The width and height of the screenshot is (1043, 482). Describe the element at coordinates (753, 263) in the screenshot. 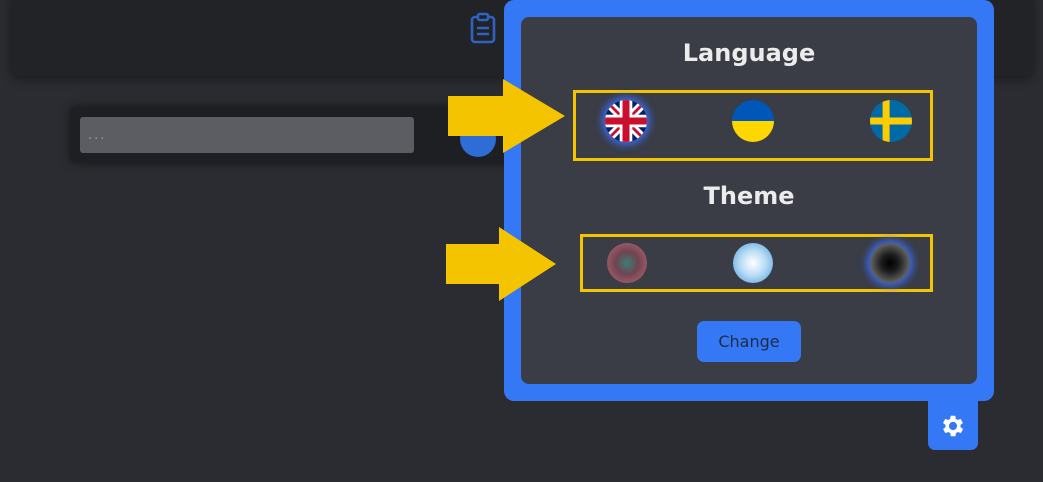

I see `light-theme-icon` at that location.